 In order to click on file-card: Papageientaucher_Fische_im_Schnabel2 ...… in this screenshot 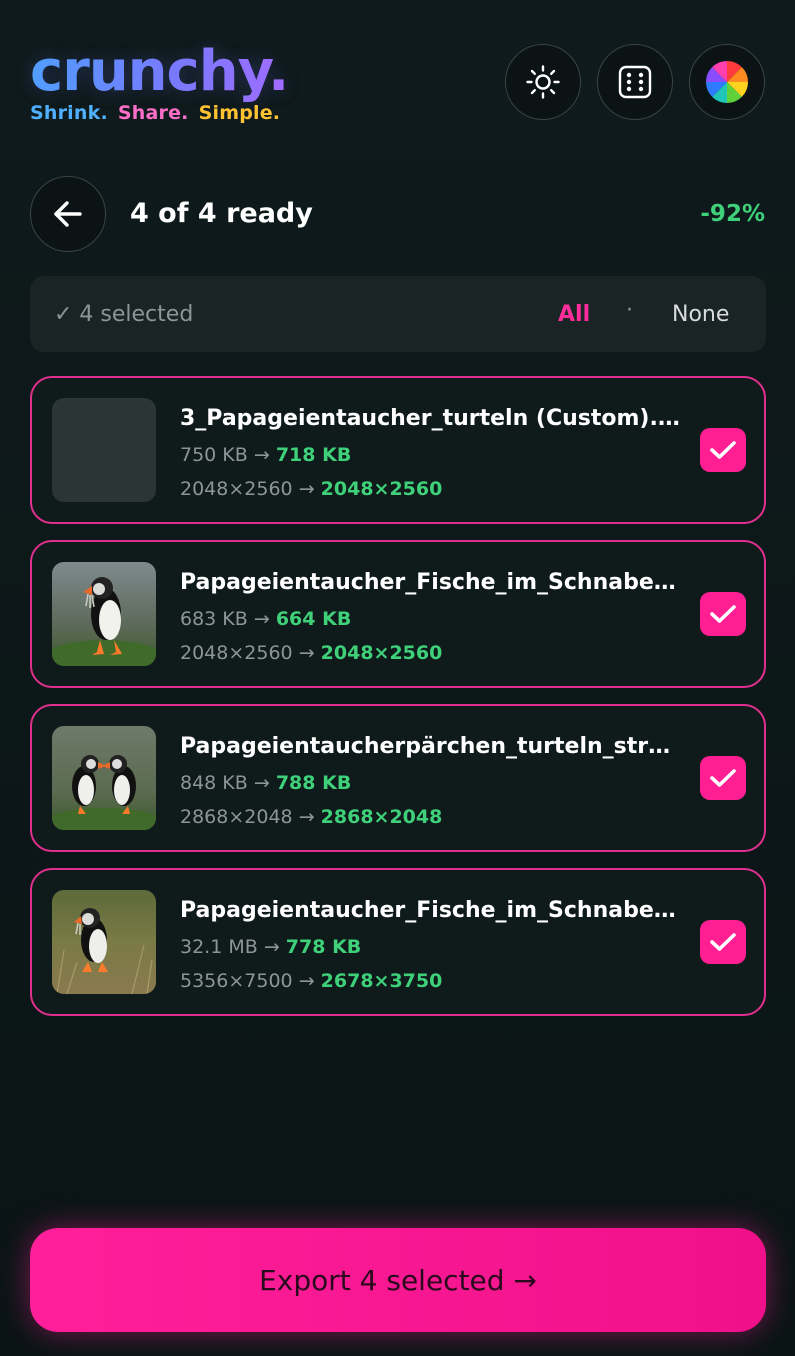, I will do `click(398, 614)`.